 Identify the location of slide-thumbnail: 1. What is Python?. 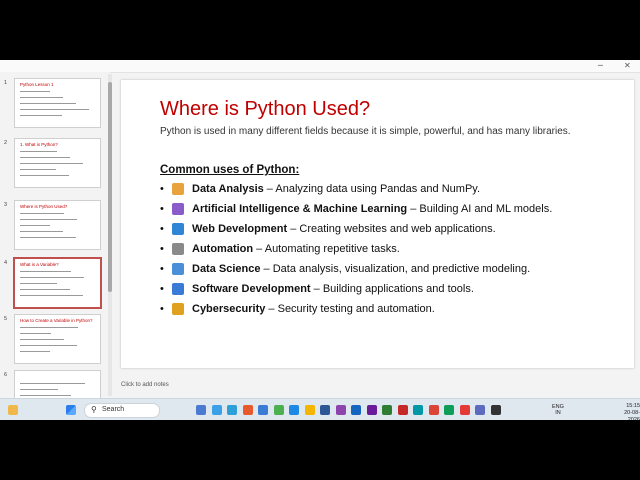
(57, 163).